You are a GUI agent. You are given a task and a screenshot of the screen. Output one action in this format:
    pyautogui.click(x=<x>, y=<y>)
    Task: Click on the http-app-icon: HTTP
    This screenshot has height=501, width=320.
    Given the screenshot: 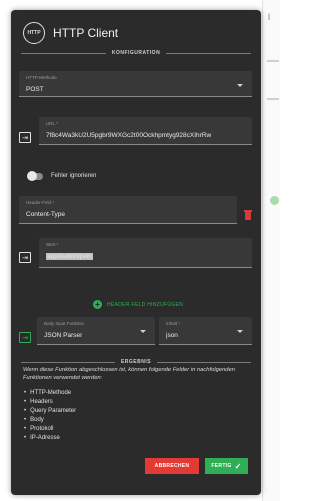 What is the action you would take?
    pyautogui.click(x=34, y=33)
    